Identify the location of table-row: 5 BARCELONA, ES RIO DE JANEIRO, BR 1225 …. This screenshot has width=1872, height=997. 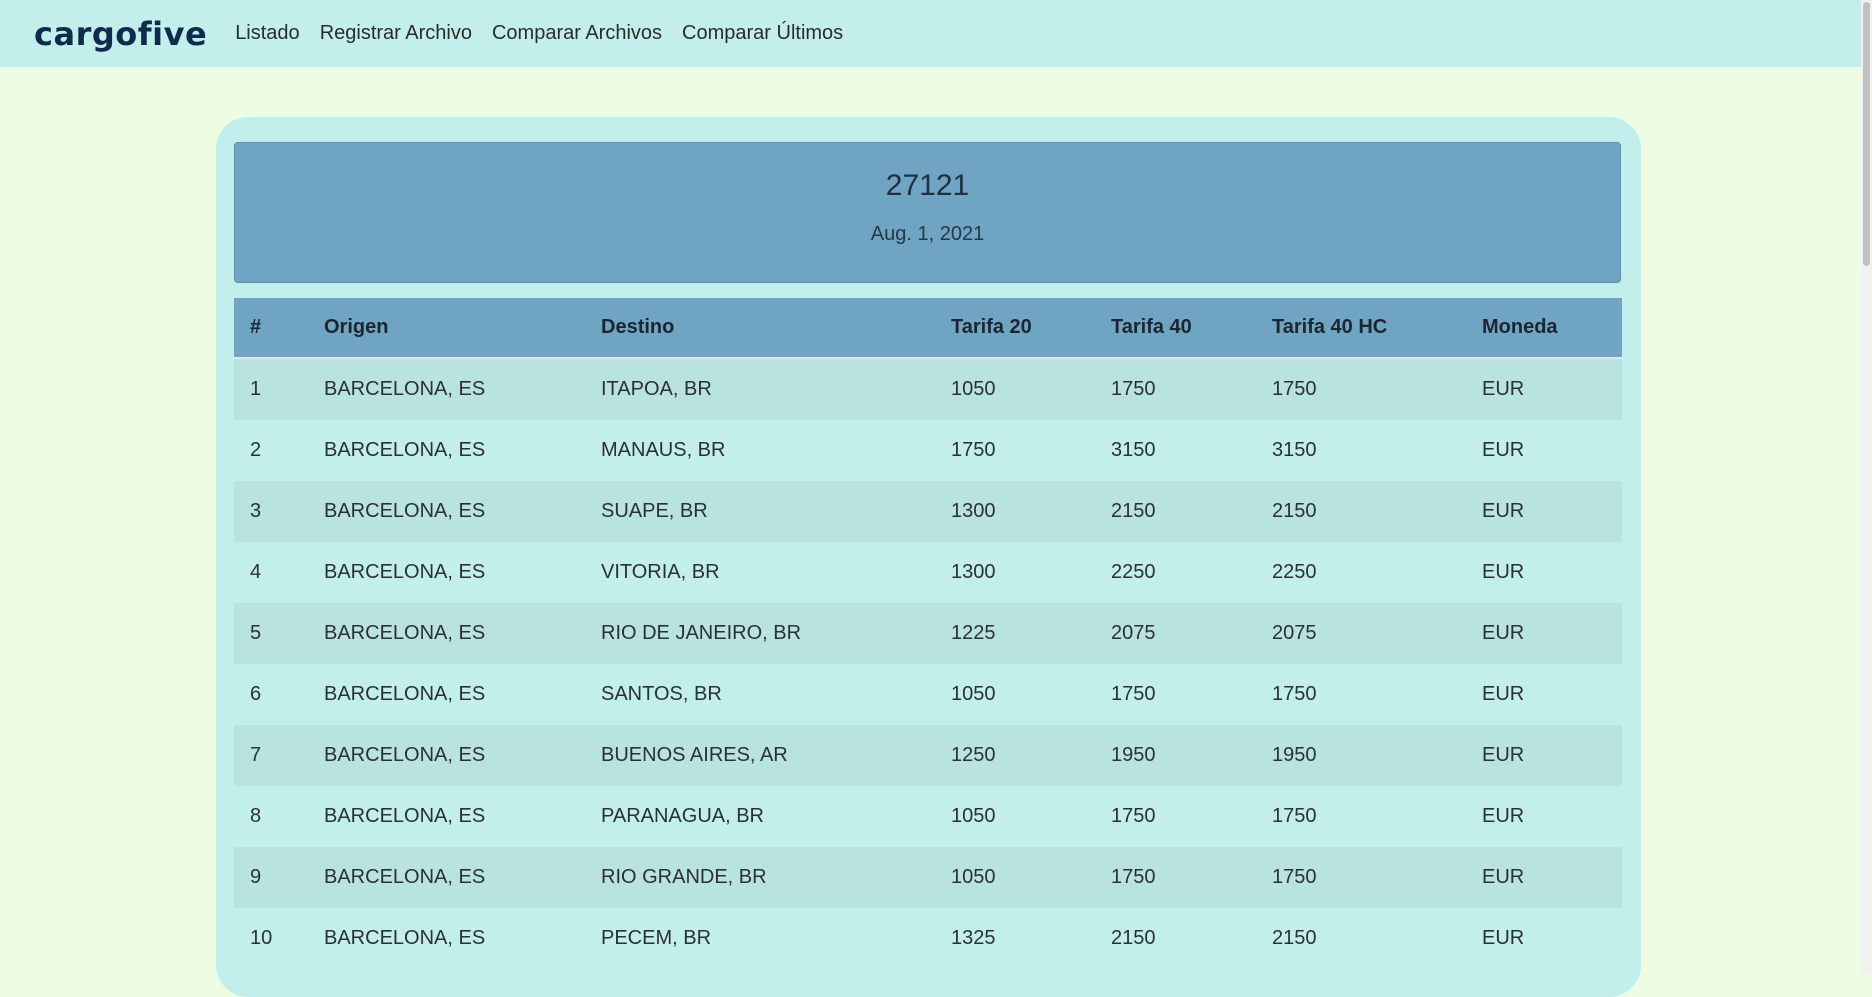
(928, 633).